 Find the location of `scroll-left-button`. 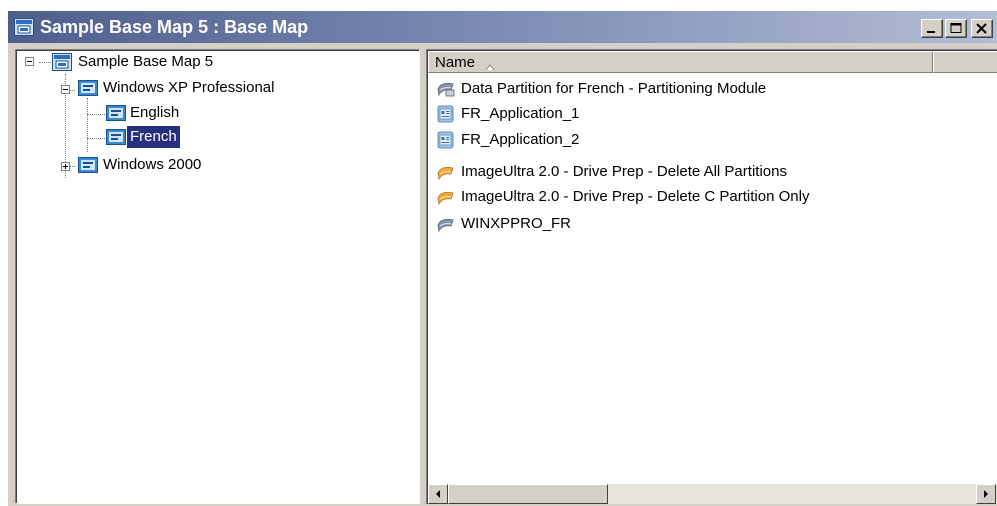

scroll-left-button is located at coordinates (438, 494).